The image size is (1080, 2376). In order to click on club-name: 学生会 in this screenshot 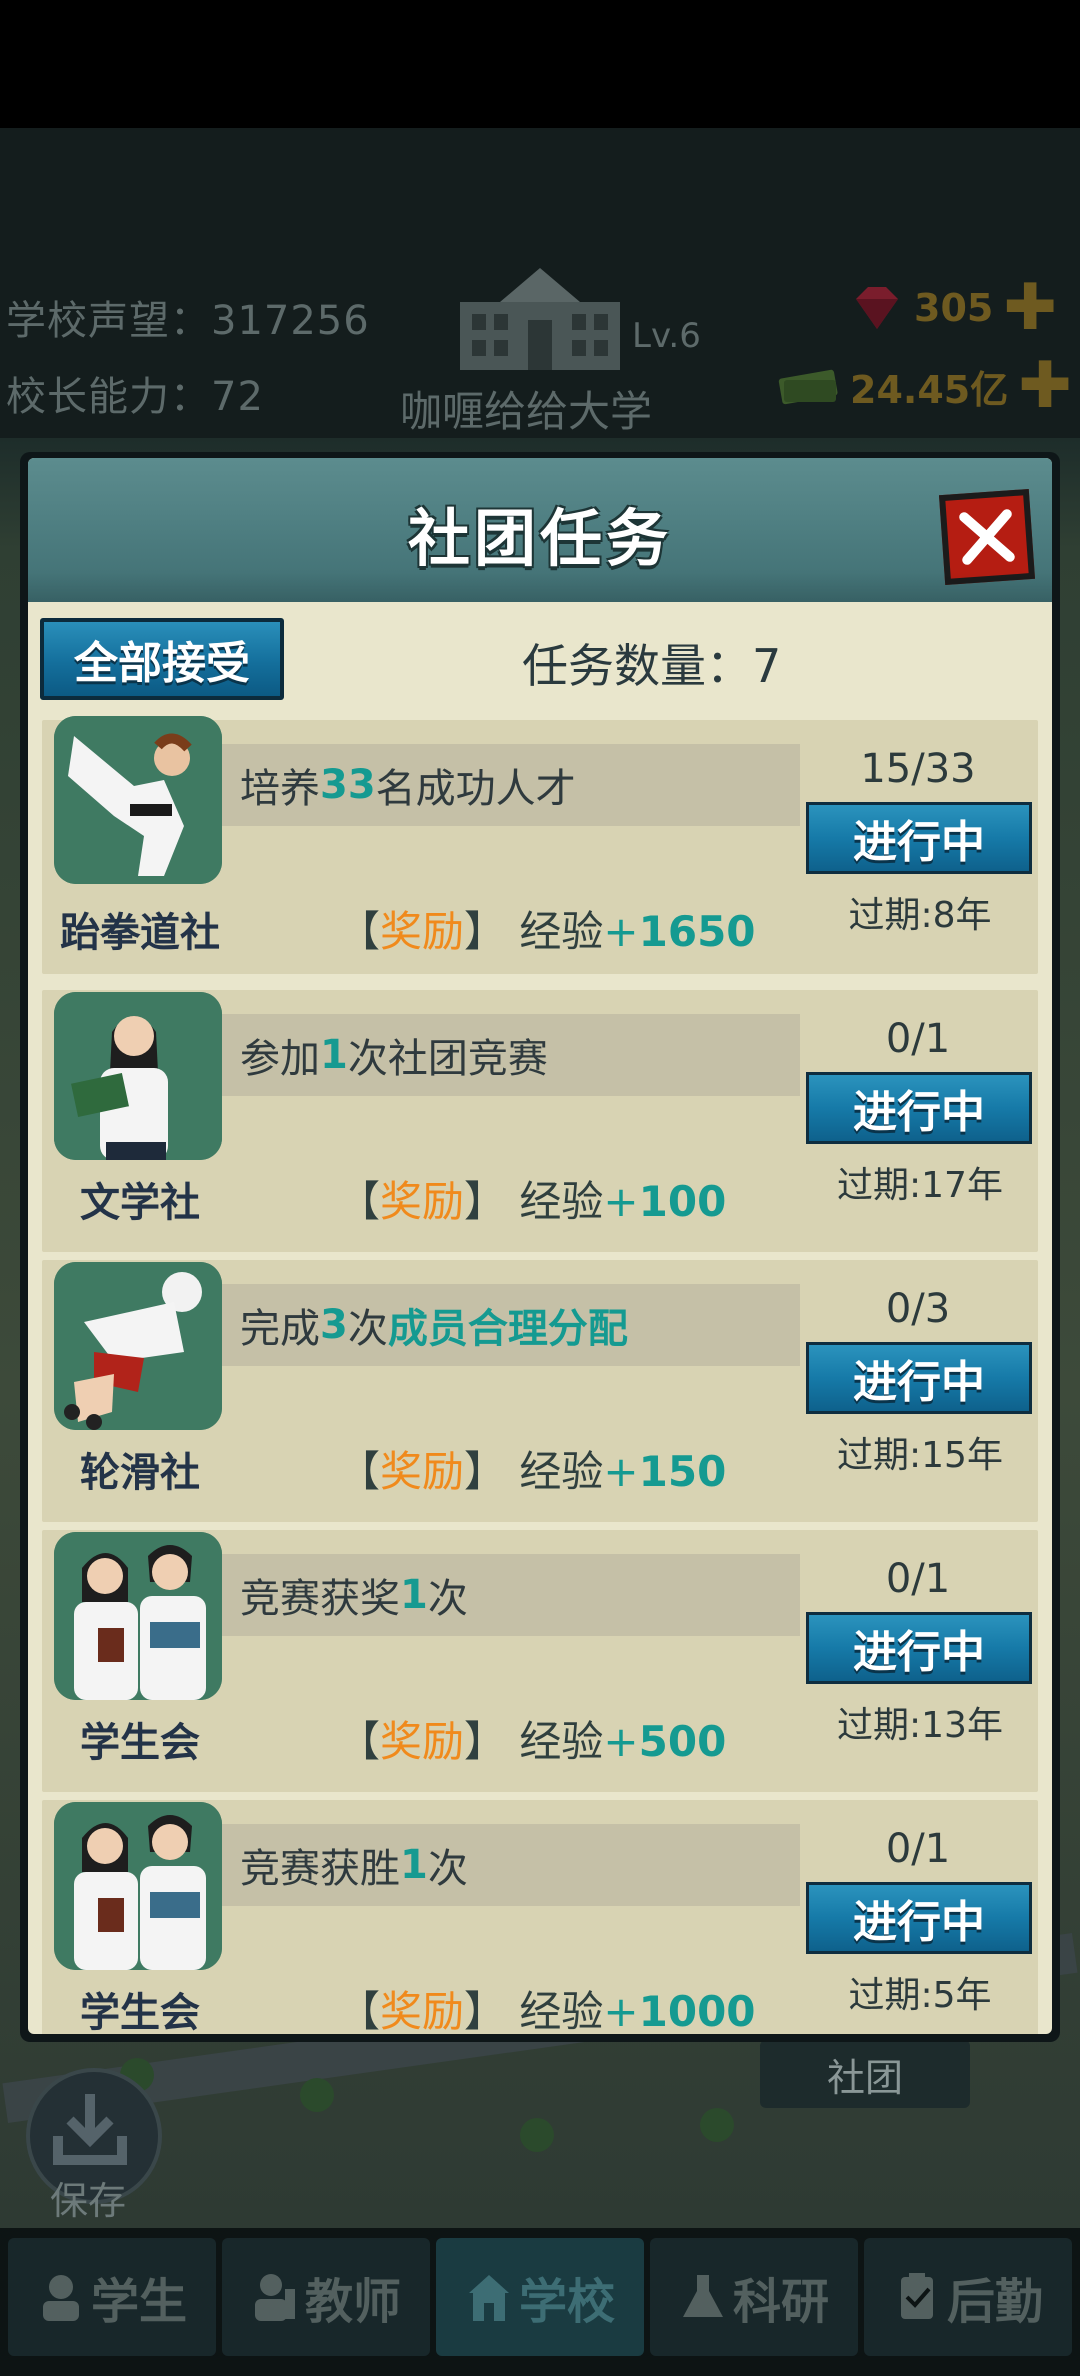, I will do `click(140, 1743)`.